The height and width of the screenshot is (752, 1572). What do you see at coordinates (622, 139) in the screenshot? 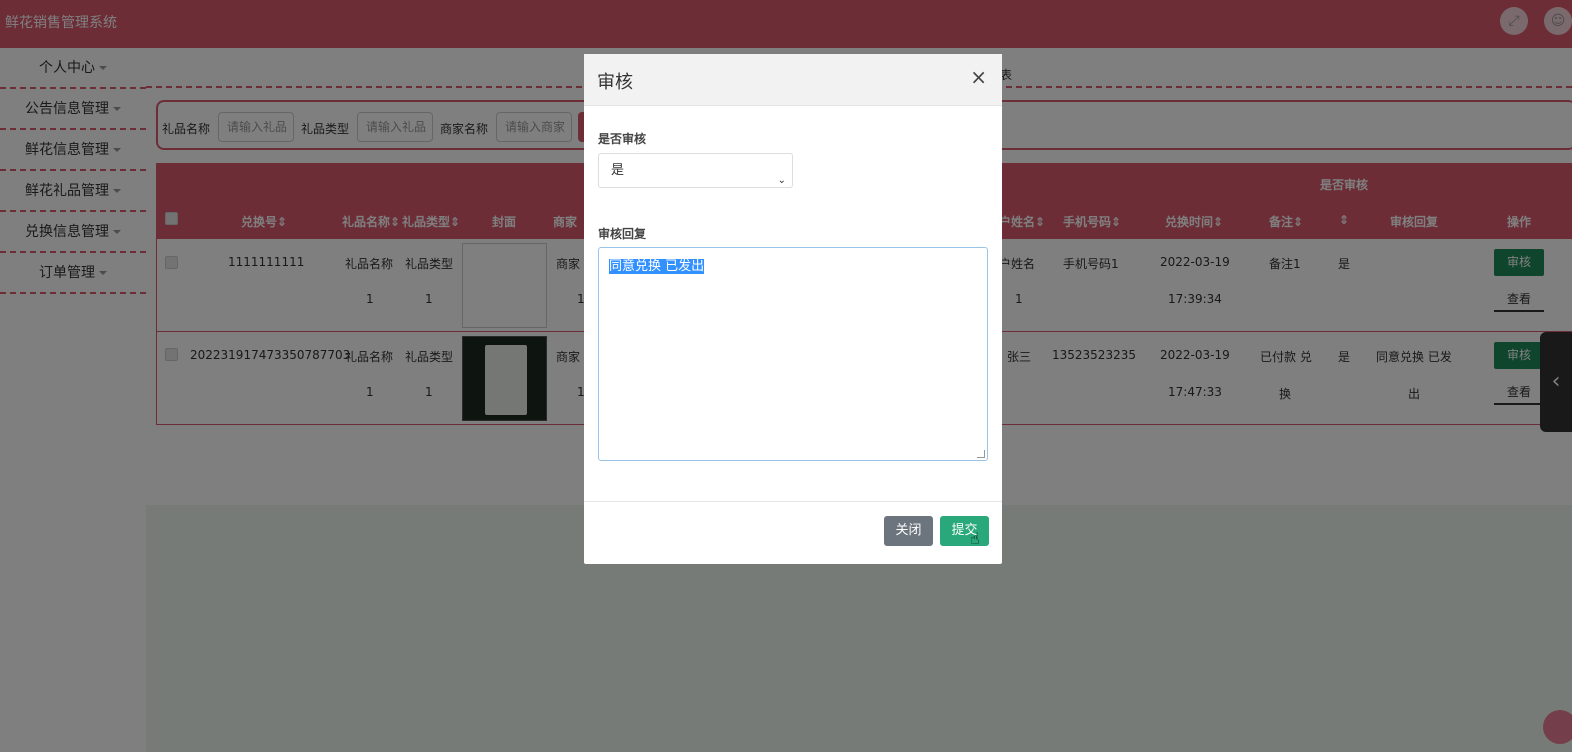
I see `audit-status-label: 是否审核` at bounding box center [622, 139].